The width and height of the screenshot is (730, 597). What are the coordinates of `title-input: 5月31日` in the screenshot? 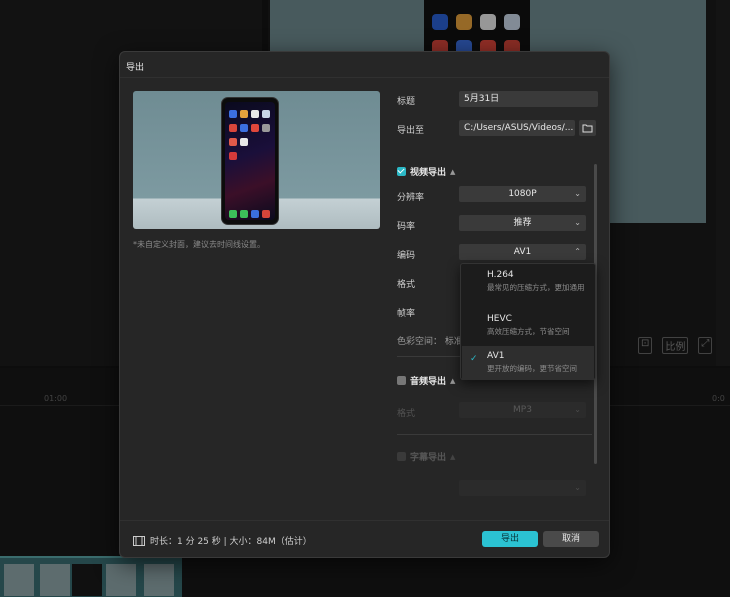 It's located at (528, 99).